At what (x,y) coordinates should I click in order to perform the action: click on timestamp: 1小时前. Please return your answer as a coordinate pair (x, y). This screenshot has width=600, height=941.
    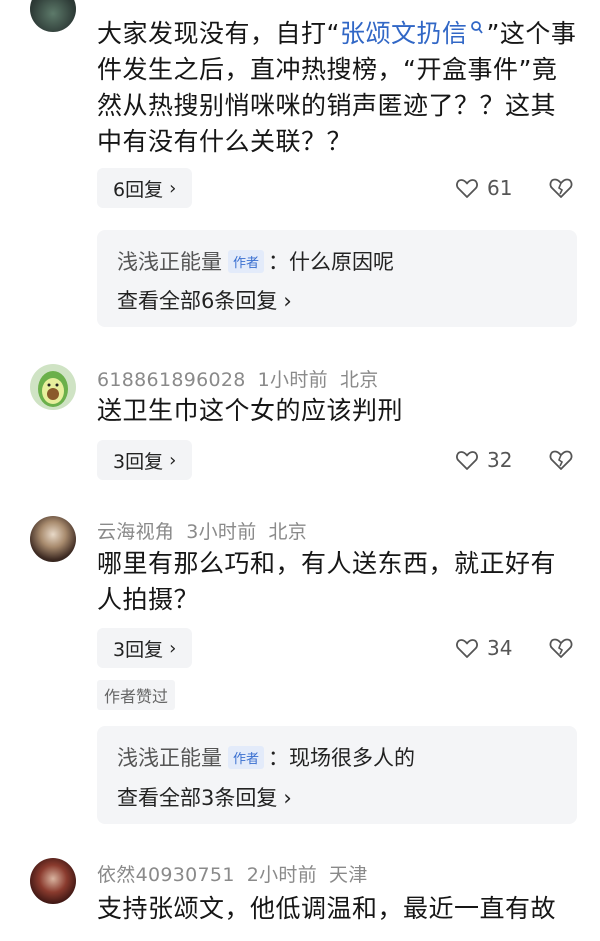
    Looking at the image, I should click on (292, 380).